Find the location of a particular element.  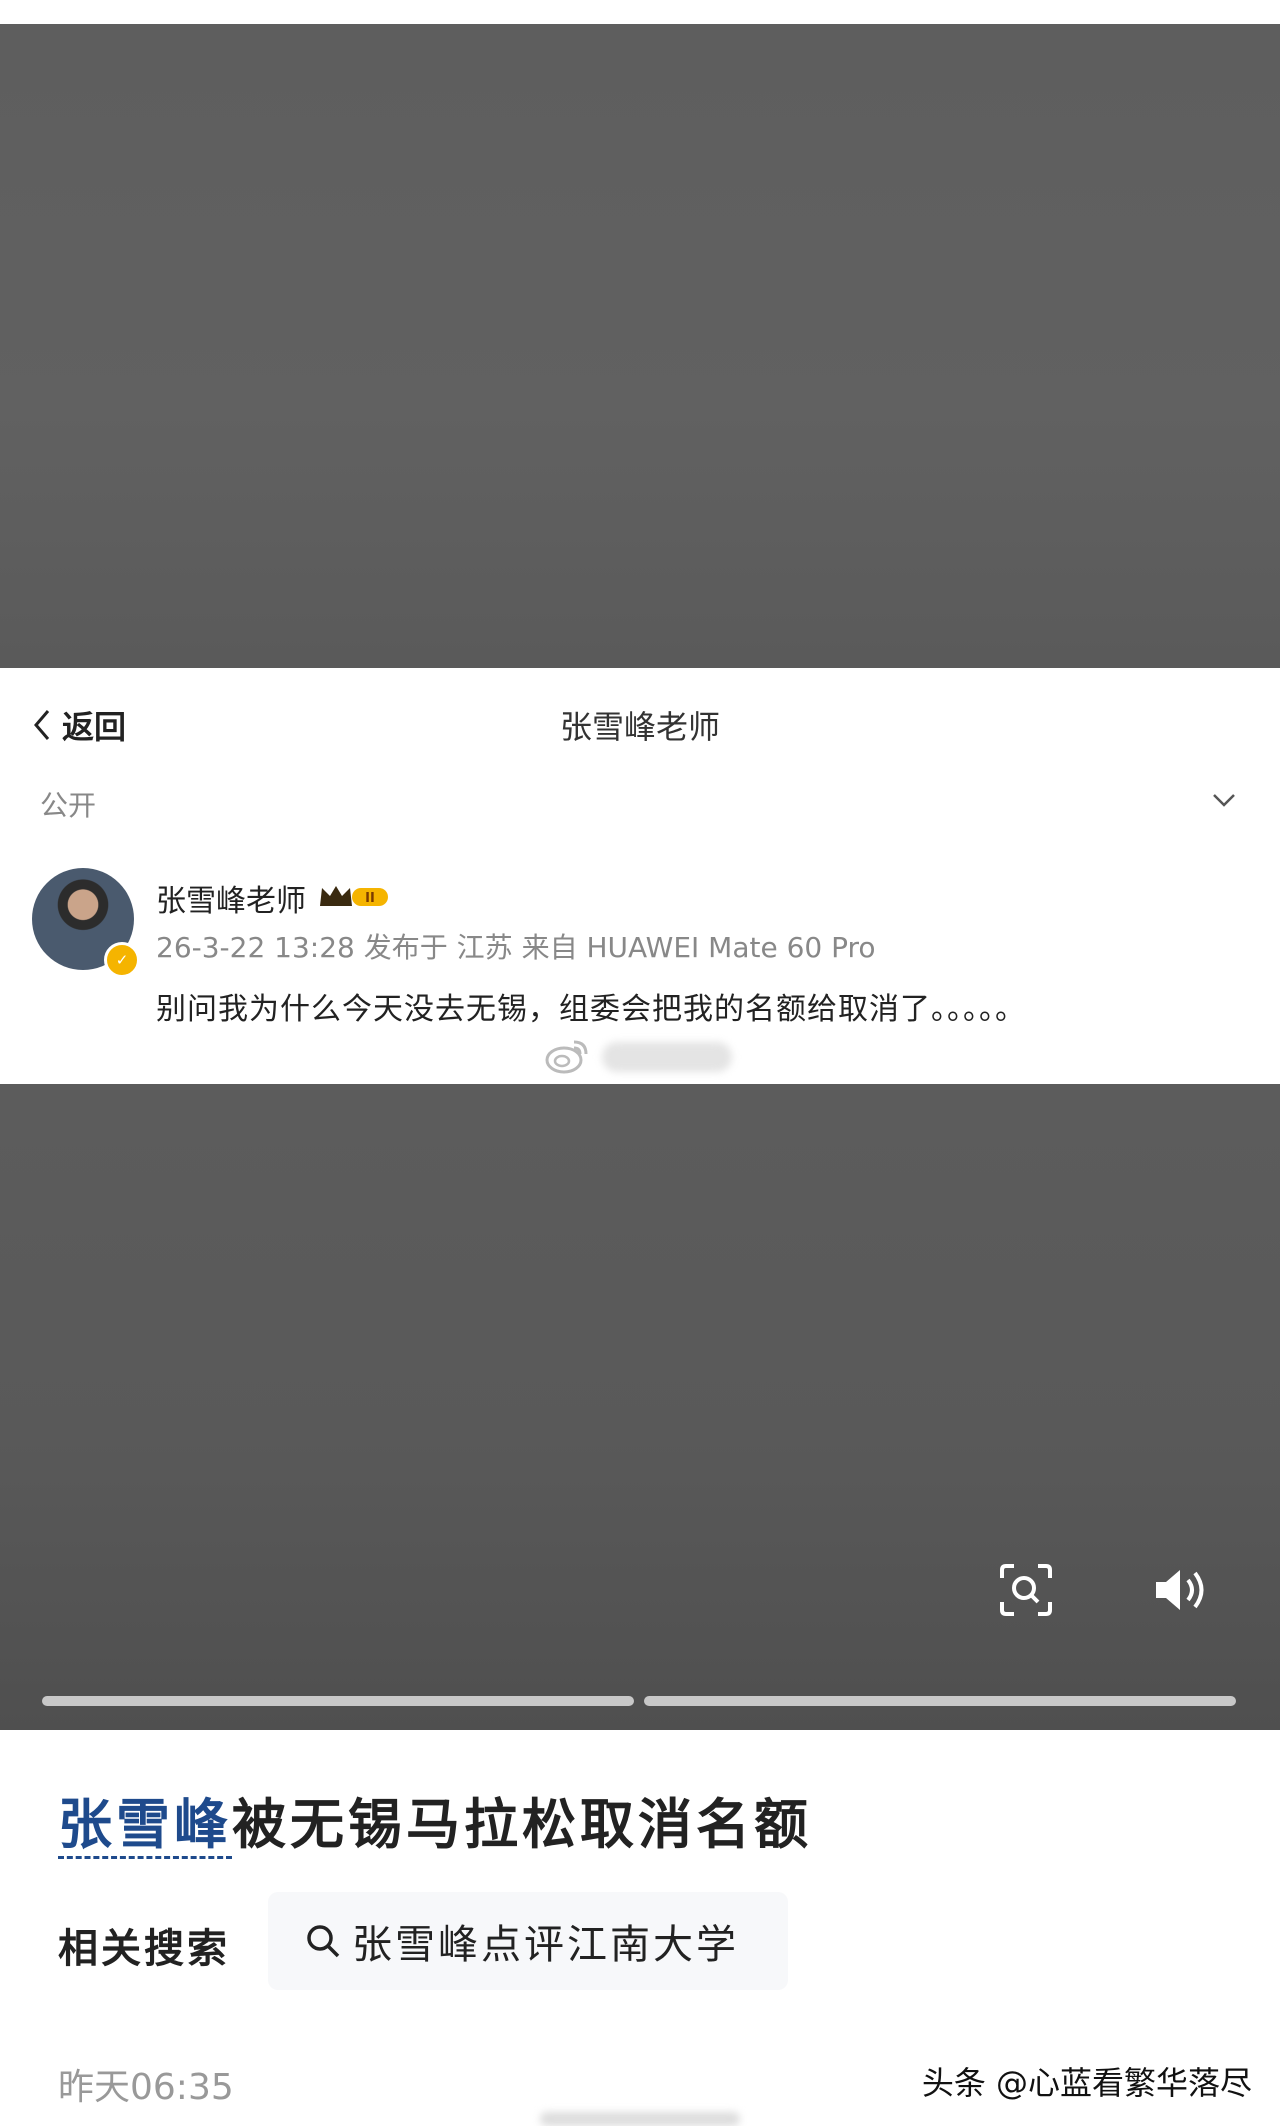

article-timestamp: 昨天06:35 is located at coordinates (146, 2087).